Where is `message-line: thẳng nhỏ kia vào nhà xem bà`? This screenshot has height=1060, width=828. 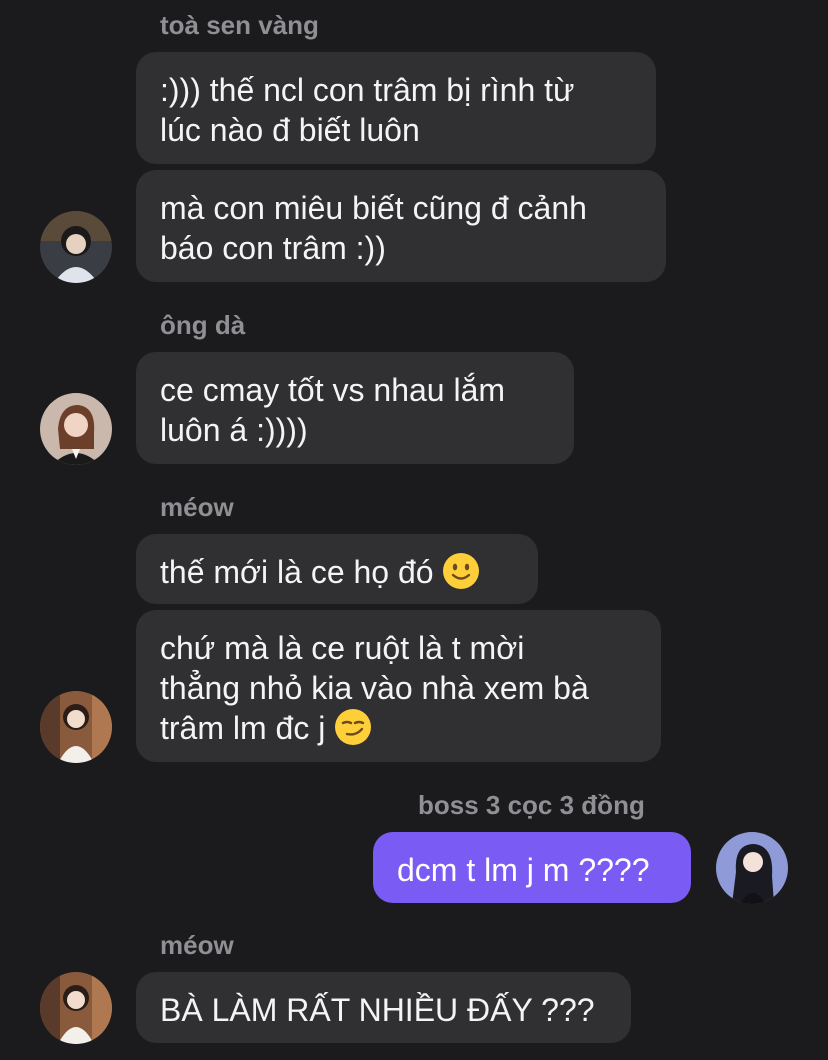
message-line: thẳng nhỏ kia vào nhà xem bà is located at coordinates (374, 688).